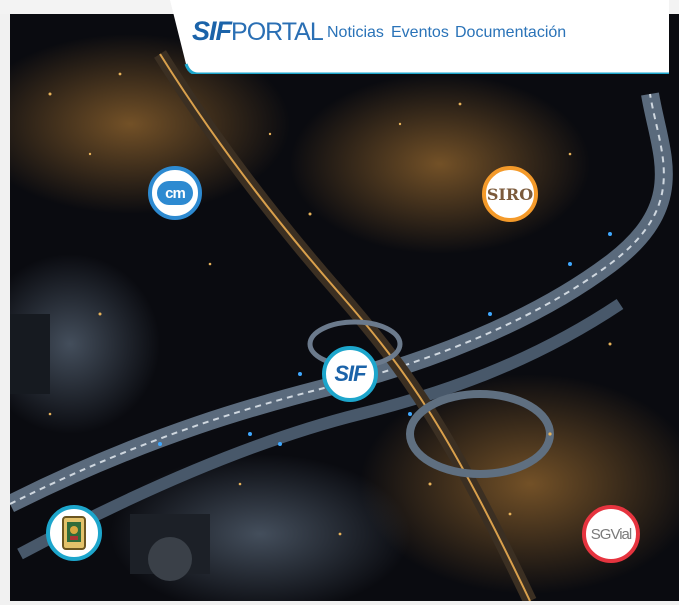 Image resolution: width=679 pixels, height=605 pixels. I want to click on cm-app-button: cm, so click(175, 193).